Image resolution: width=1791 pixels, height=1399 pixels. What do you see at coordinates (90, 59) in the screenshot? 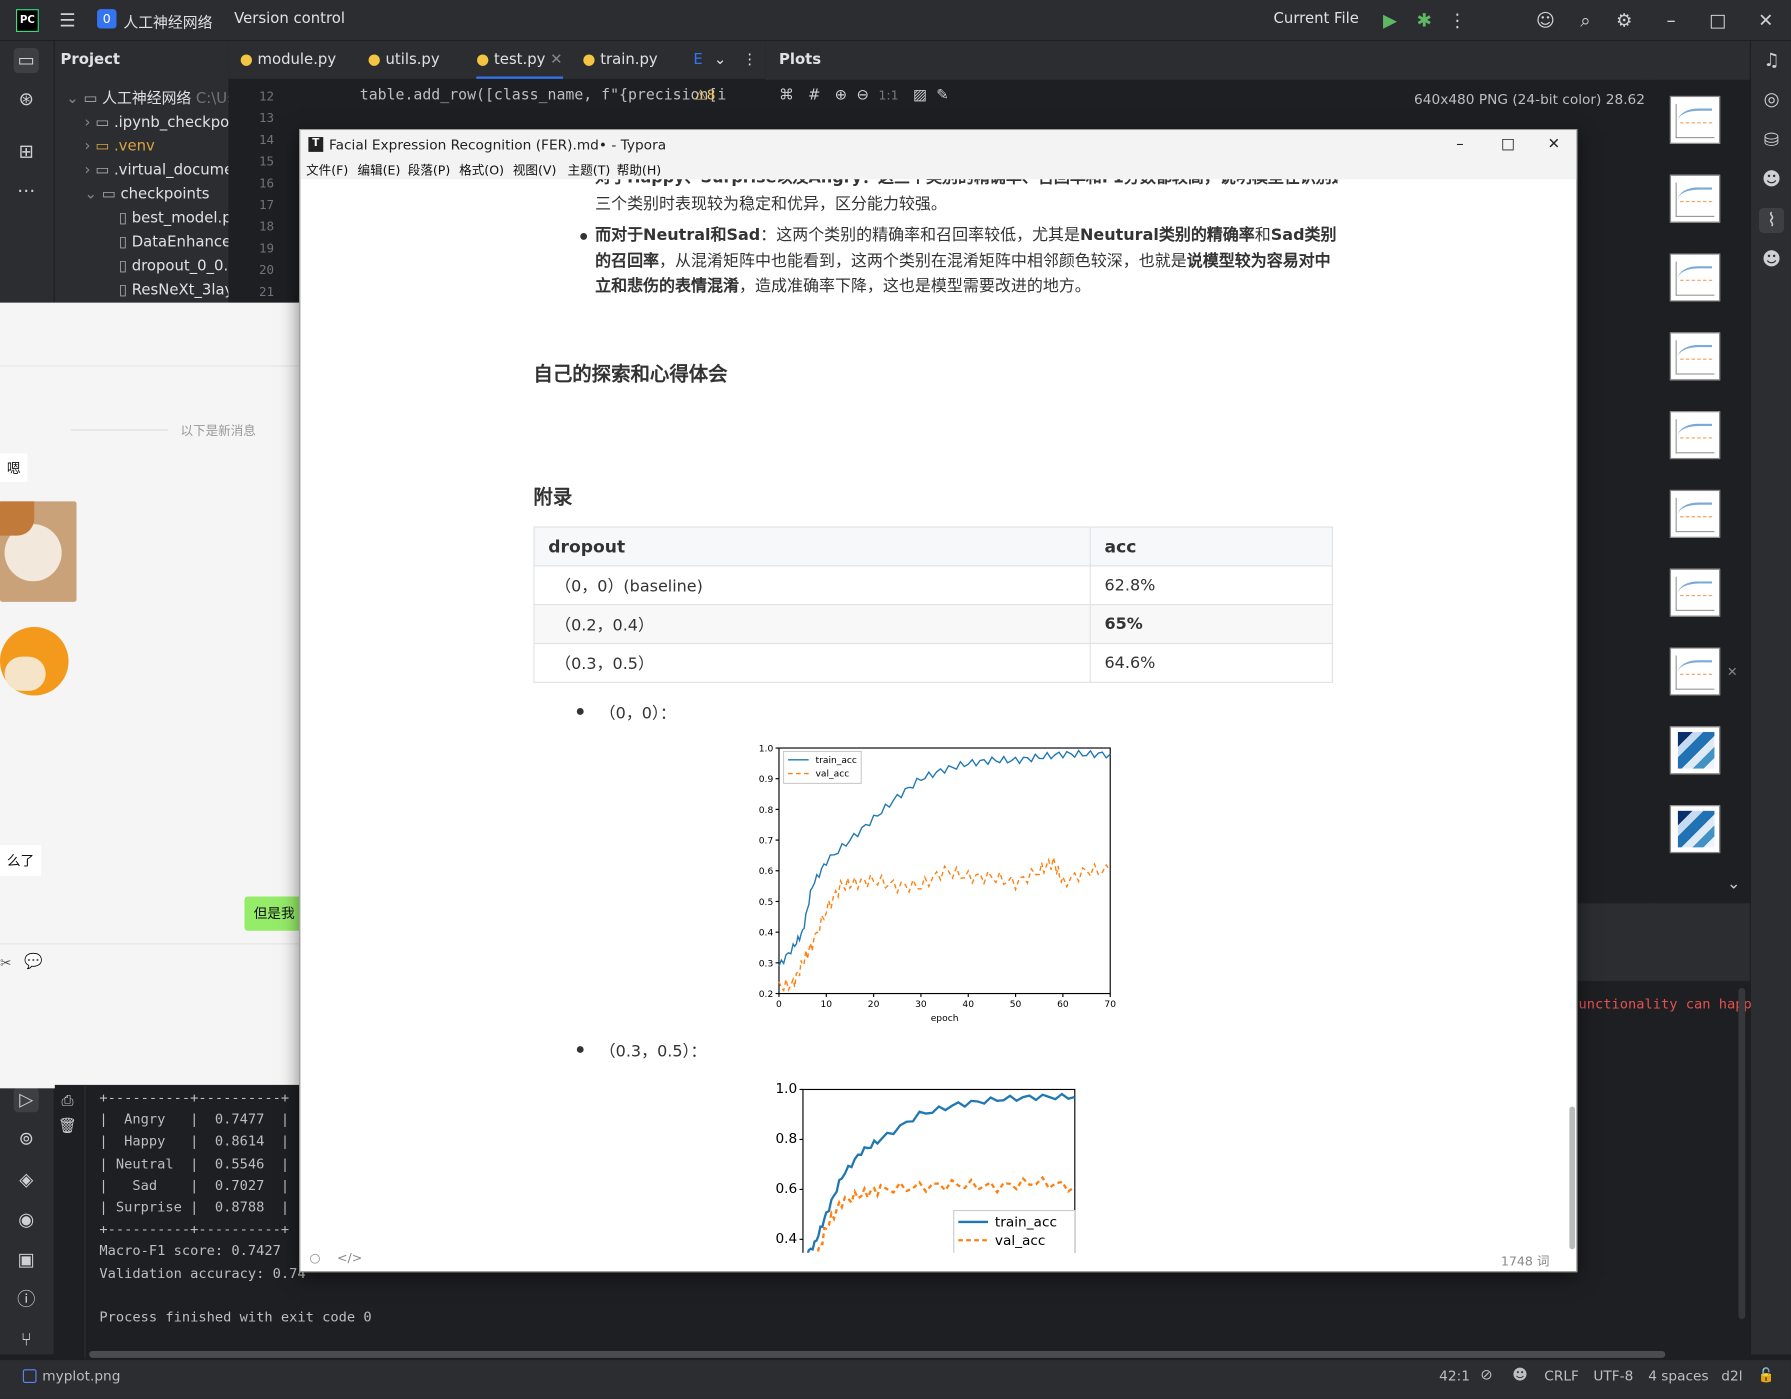
I see `project-header: Project` at bounding box center [90, 59].